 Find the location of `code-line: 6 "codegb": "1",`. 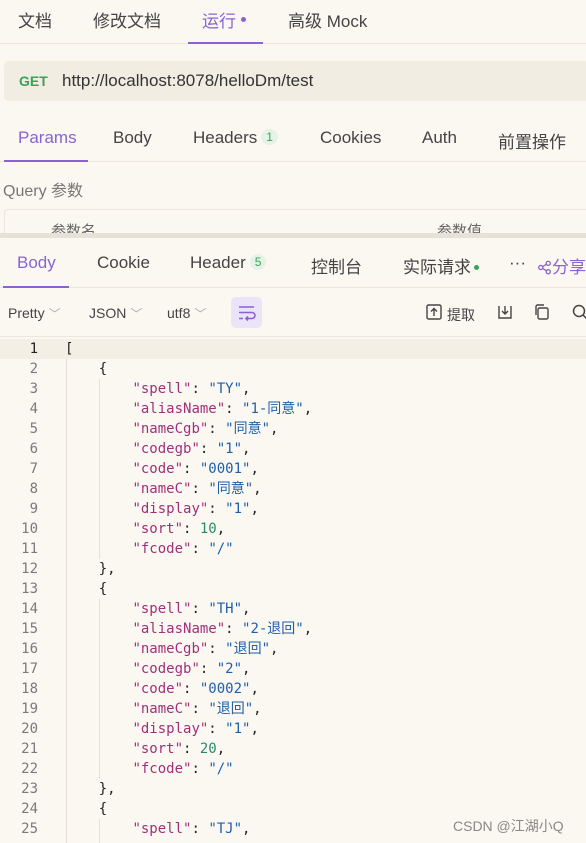

code-line: 6 "codegb": "1", is located at coordinates (293, 449).